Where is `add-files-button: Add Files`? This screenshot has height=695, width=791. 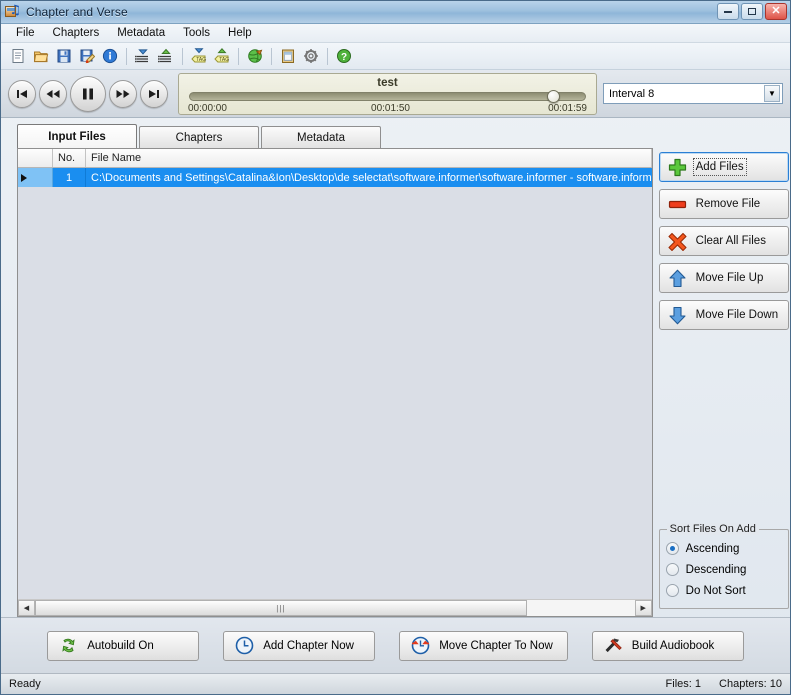
add-files-button: Add Files is located at coordinates (723, 167).